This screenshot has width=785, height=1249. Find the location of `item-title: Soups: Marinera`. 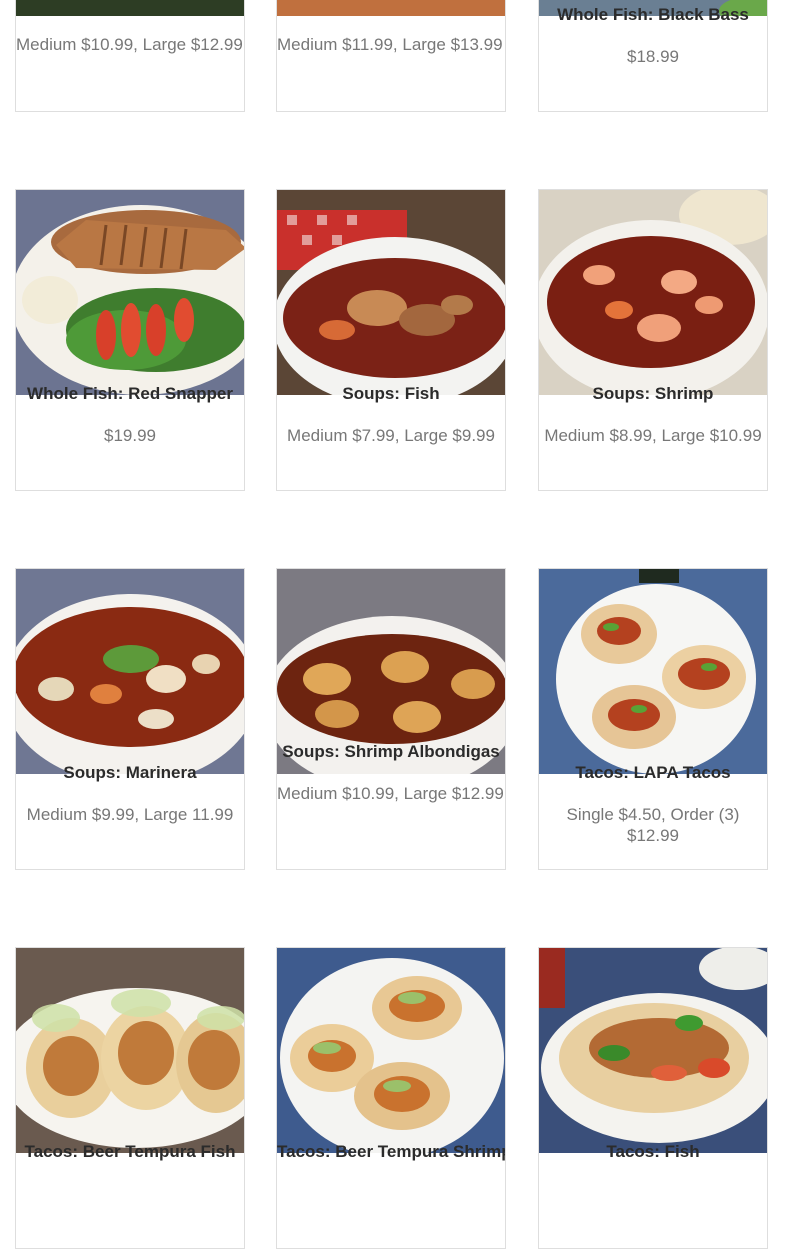

item-title: Soups: Marinera is located at coordinates (130, 772).